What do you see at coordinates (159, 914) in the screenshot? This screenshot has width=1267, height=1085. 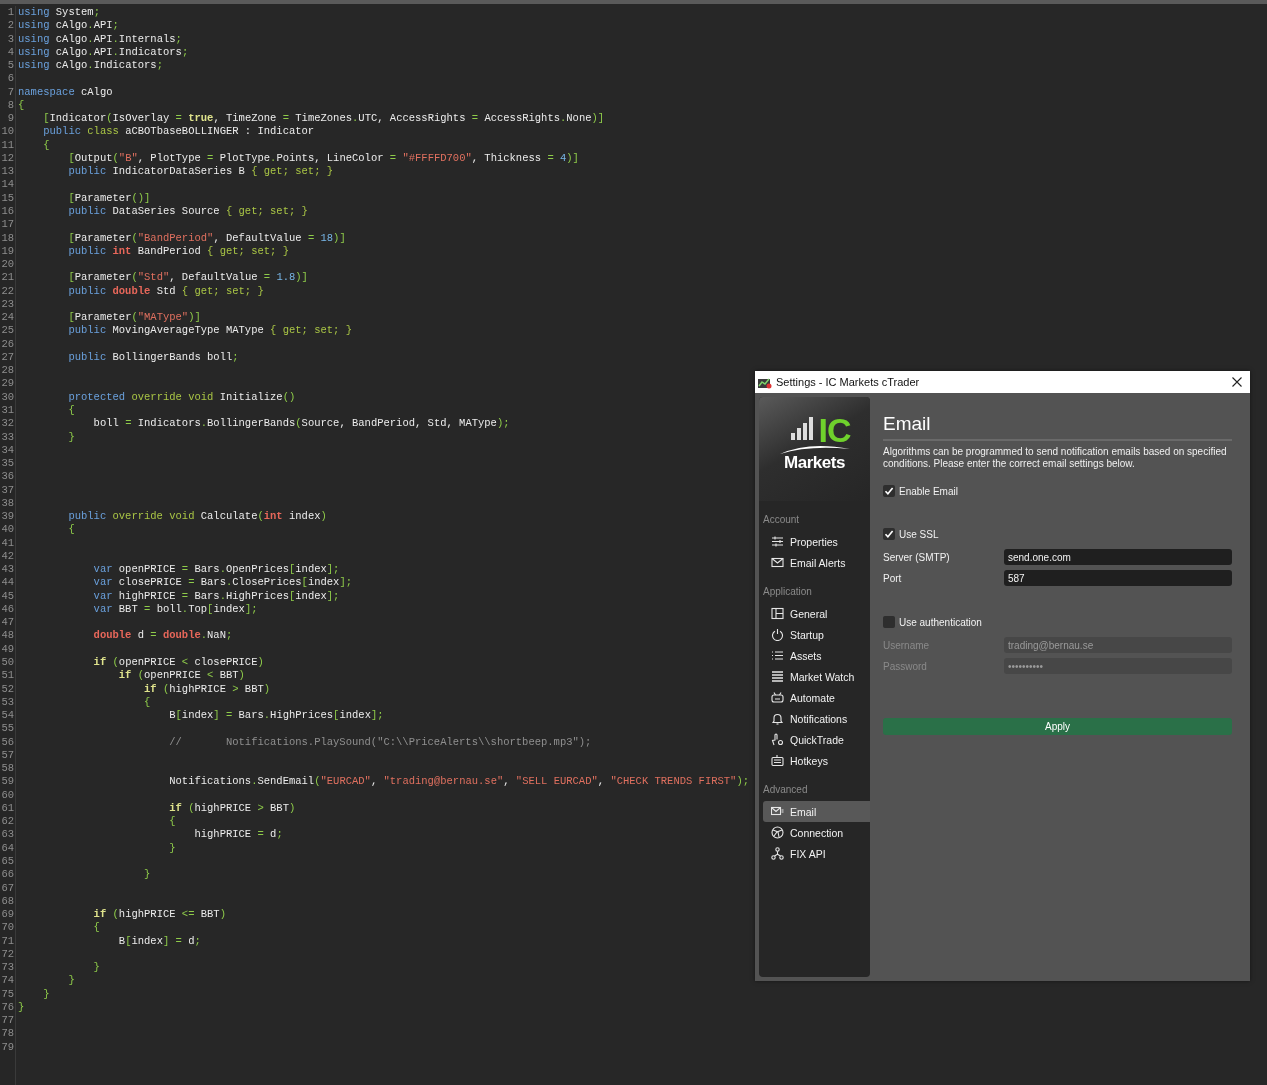 I see `code-line: if (highPRICE <= BBT)` at bounding box center [159, 914].